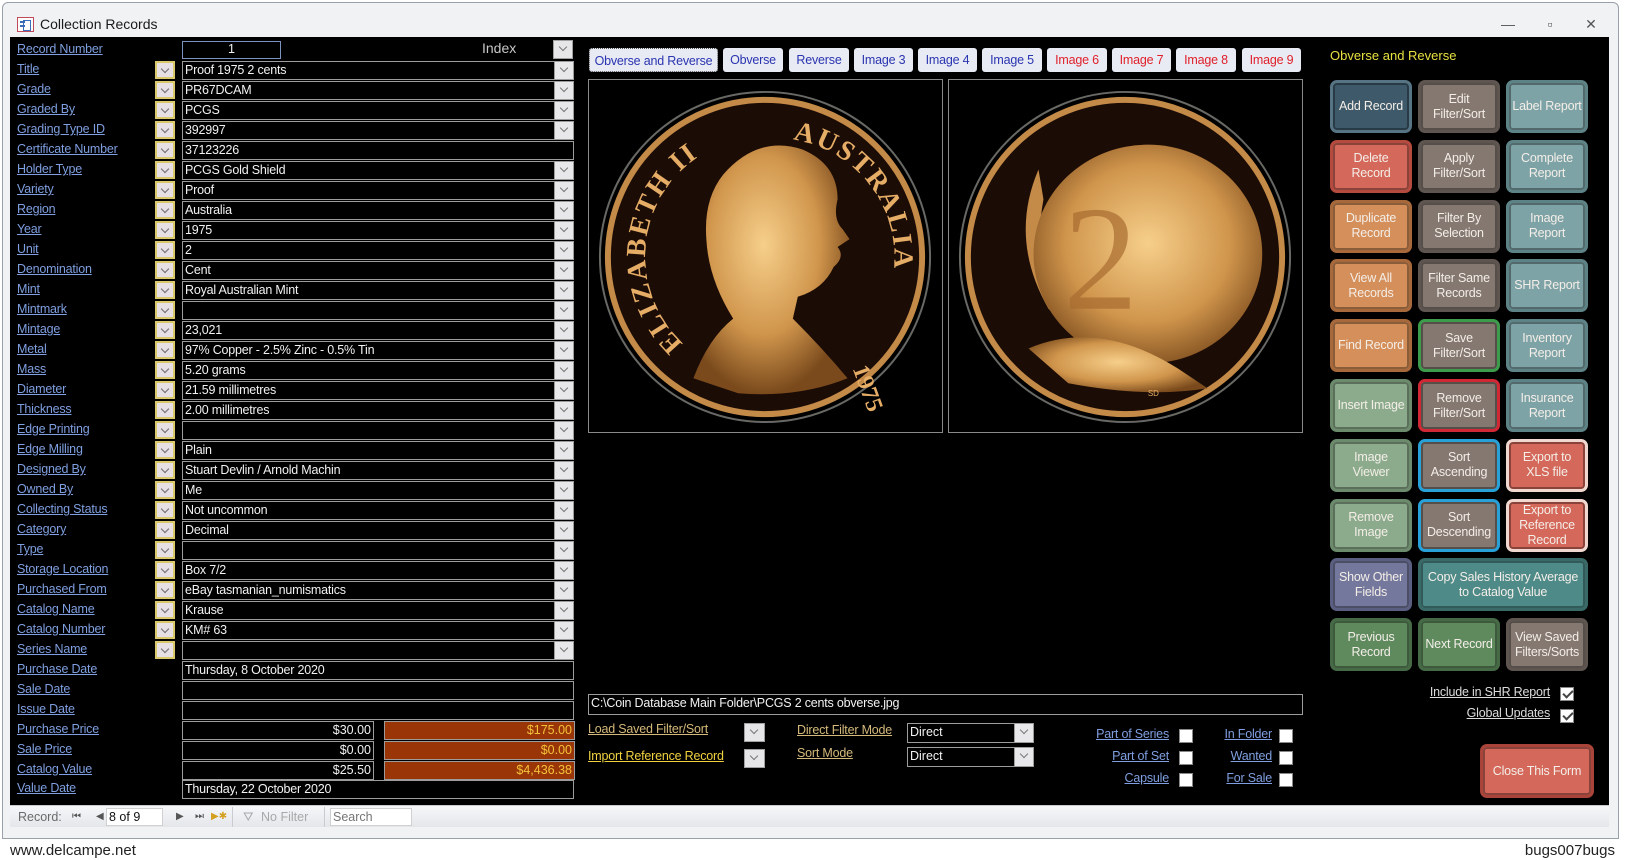 The height and width of the screenshot is (860, 1625). I want to click on global-updates-label: Global Updates, so click(1509, 713).